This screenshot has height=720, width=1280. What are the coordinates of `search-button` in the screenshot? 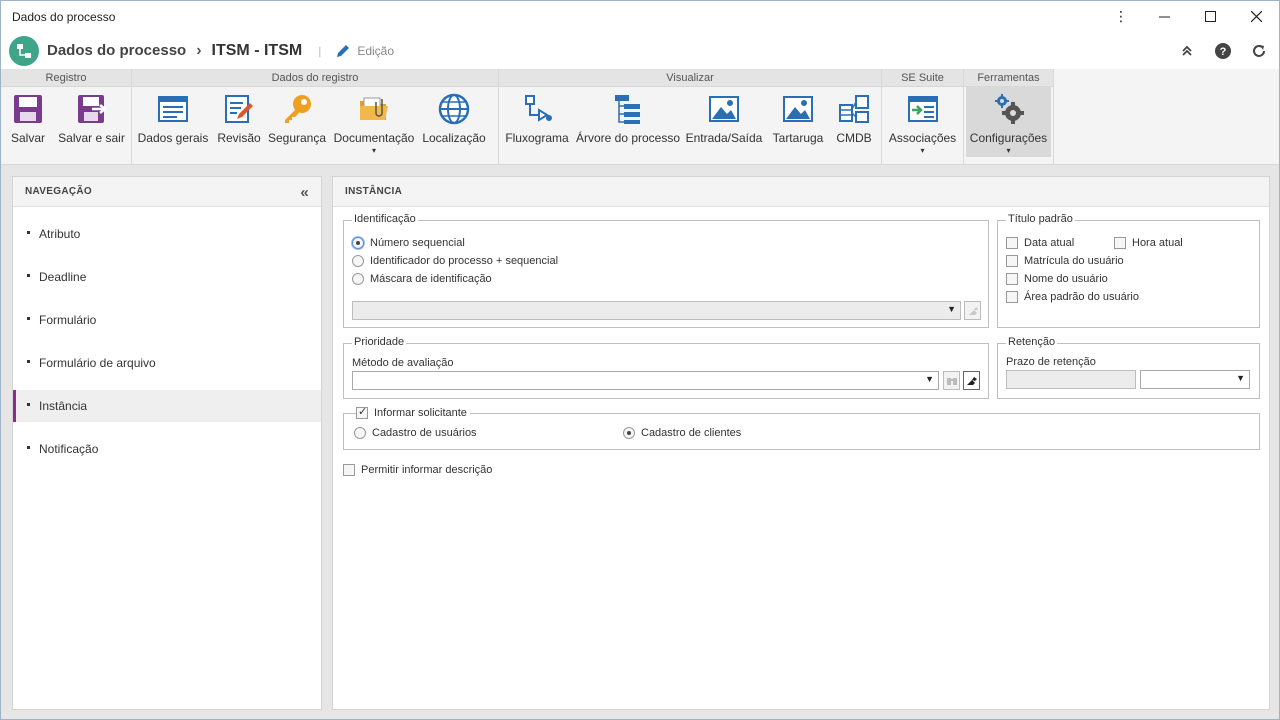 It's located at (951, 380).